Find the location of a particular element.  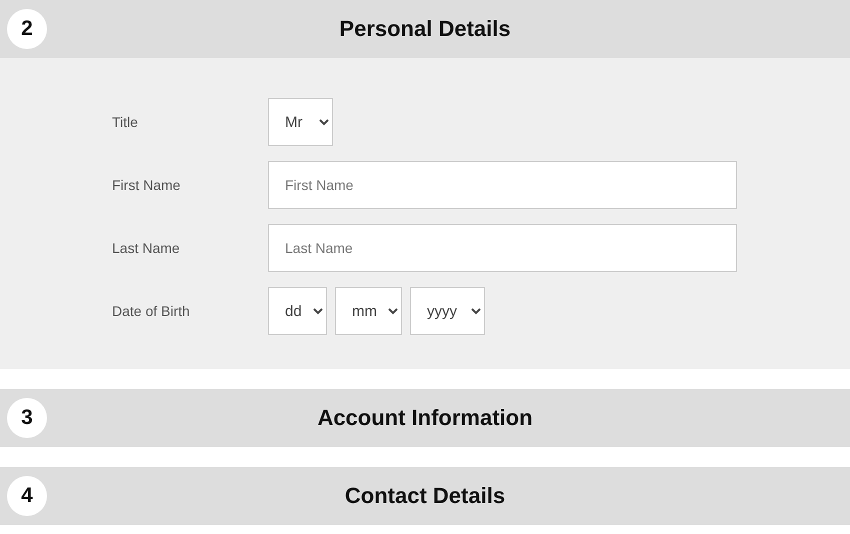

step-number: 4 is located at coordinates (27, 496).